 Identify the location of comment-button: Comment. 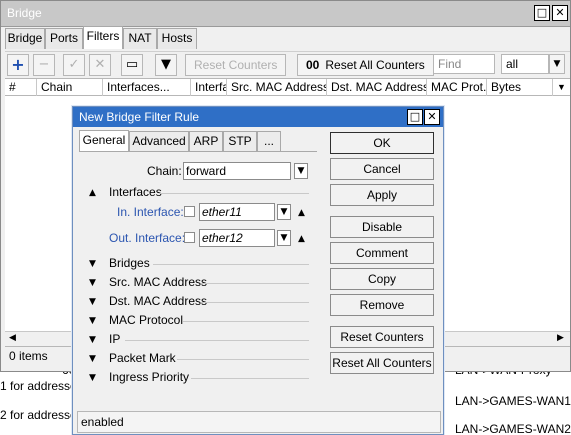
(382, 253).